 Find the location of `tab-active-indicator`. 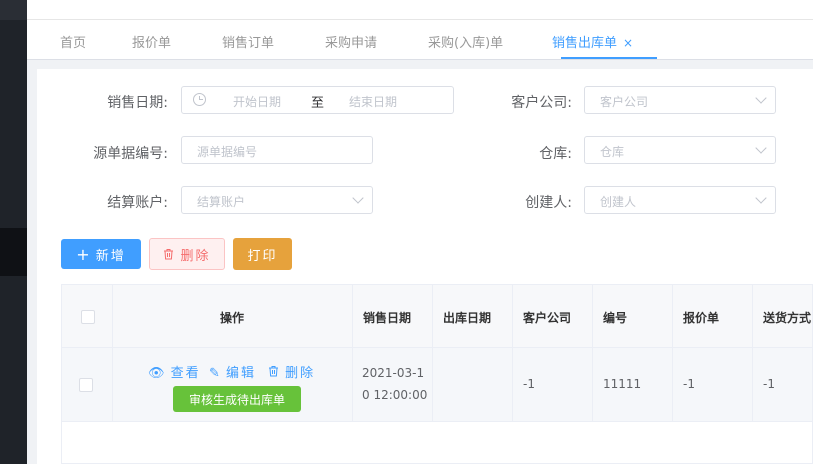

tab-active-indicator is located at coordinates (609, 58).